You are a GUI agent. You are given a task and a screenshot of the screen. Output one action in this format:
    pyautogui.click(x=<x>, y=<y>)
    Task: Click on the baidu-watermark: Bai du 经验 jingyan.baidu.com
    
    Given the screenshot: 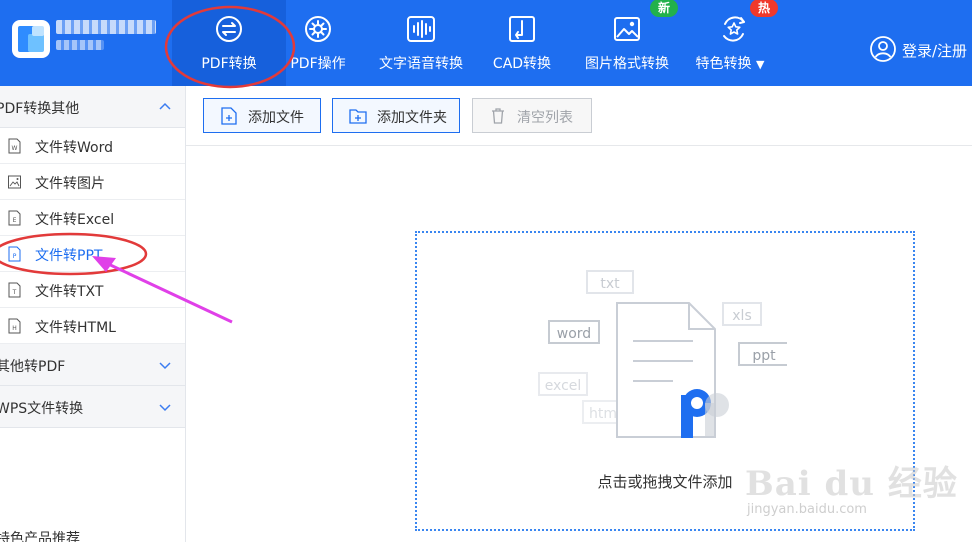 What is the action you would take?
    pyautogui.click(x=851, y=491)
    